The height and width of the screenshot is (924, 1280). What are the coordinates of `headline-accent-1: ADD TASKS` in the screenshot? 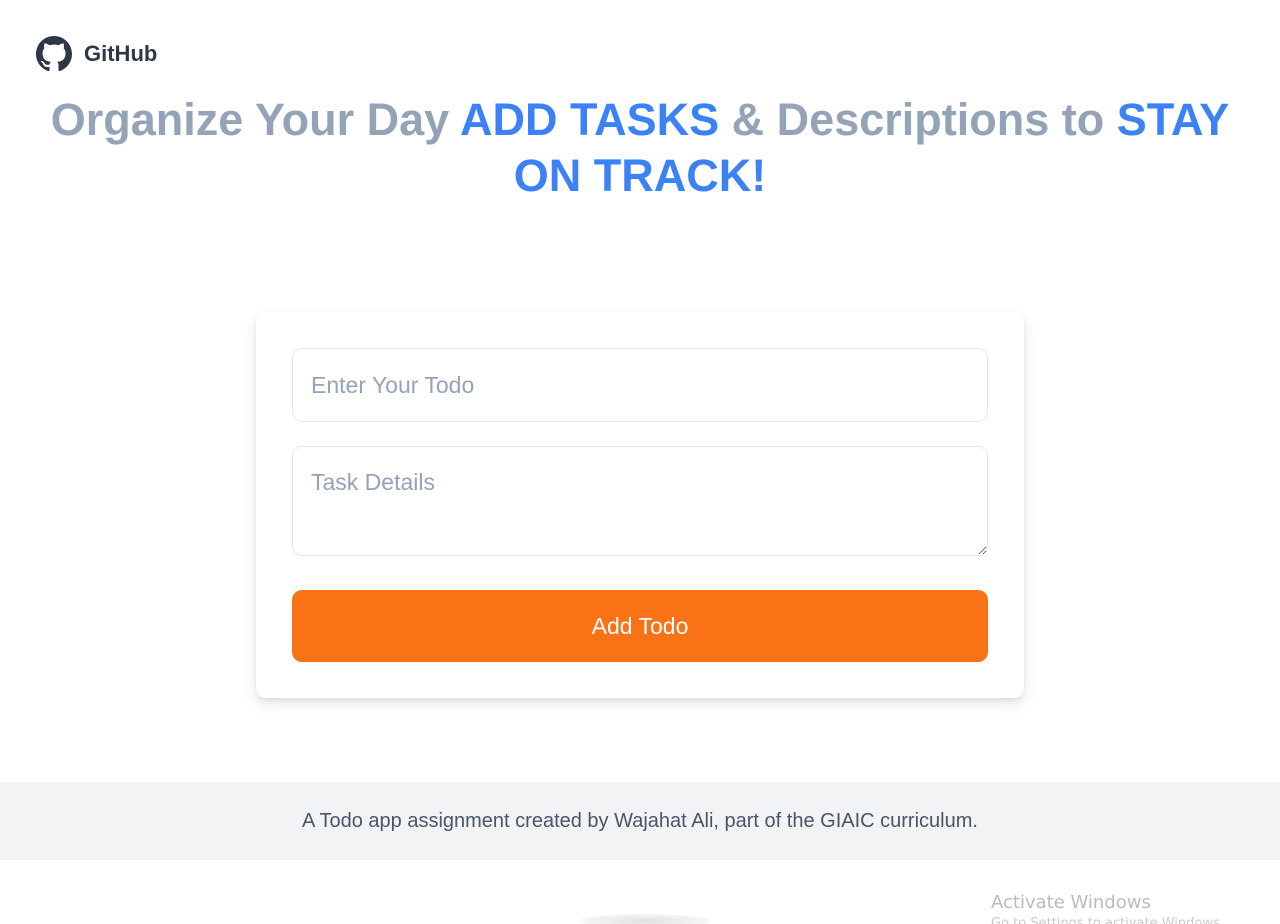 It's located at (590, 119).